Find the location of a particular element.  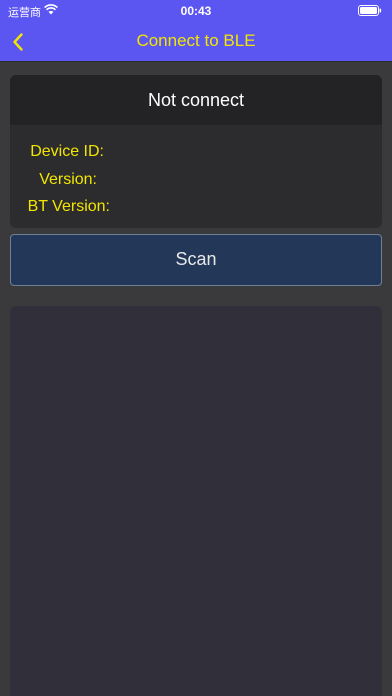

connection-status-header: Not connect is located at coordinates (196, 100).